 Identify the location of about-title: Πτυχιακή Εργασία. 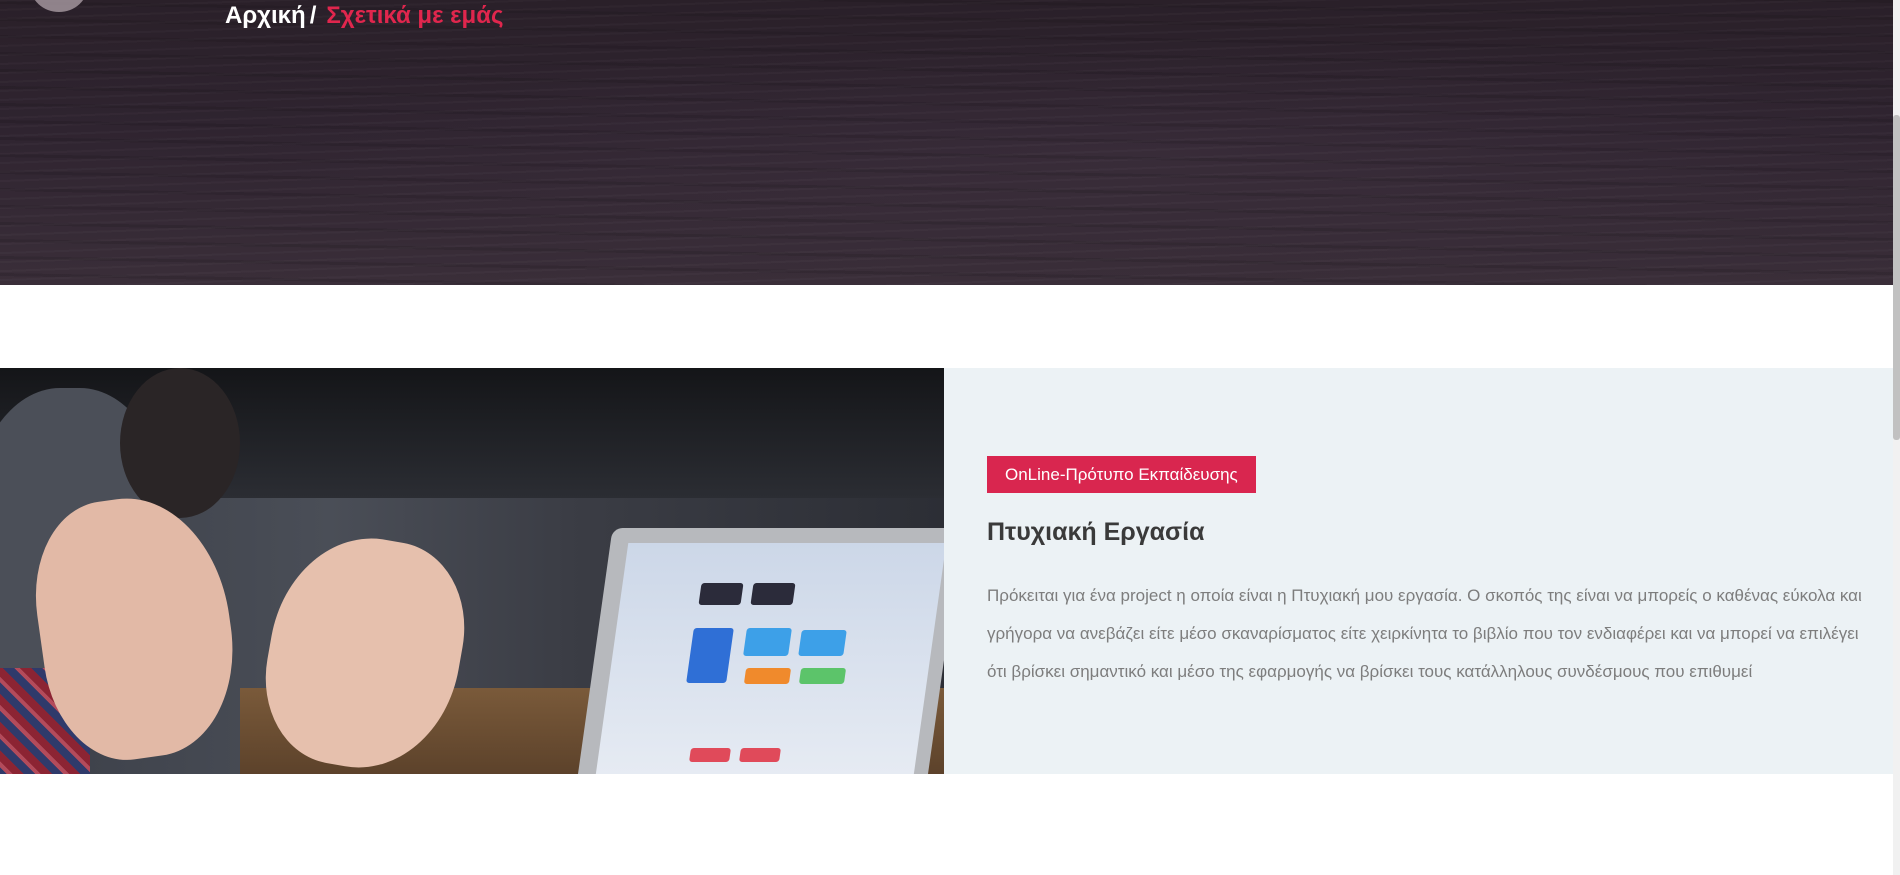
(1096, 532).